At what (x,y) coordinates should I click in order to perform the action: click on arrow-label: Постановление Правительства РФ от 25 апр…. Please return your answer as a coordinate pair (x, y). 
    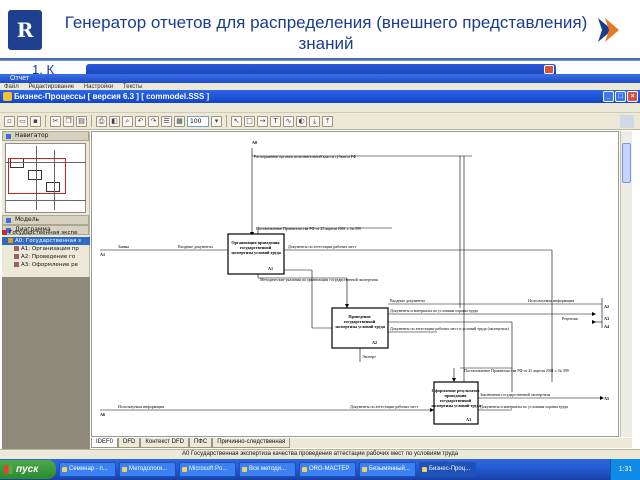
    Looking at the image, I should click on (516, 370).